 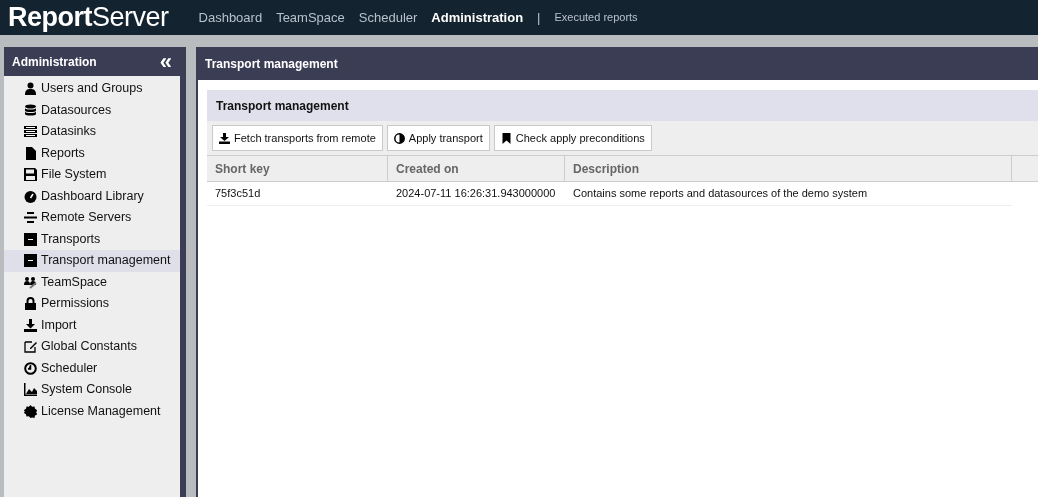 What do you see at coordinates (30, 411) in the screenshot?
I see `badge-icon` at bounding box center [30, 411].